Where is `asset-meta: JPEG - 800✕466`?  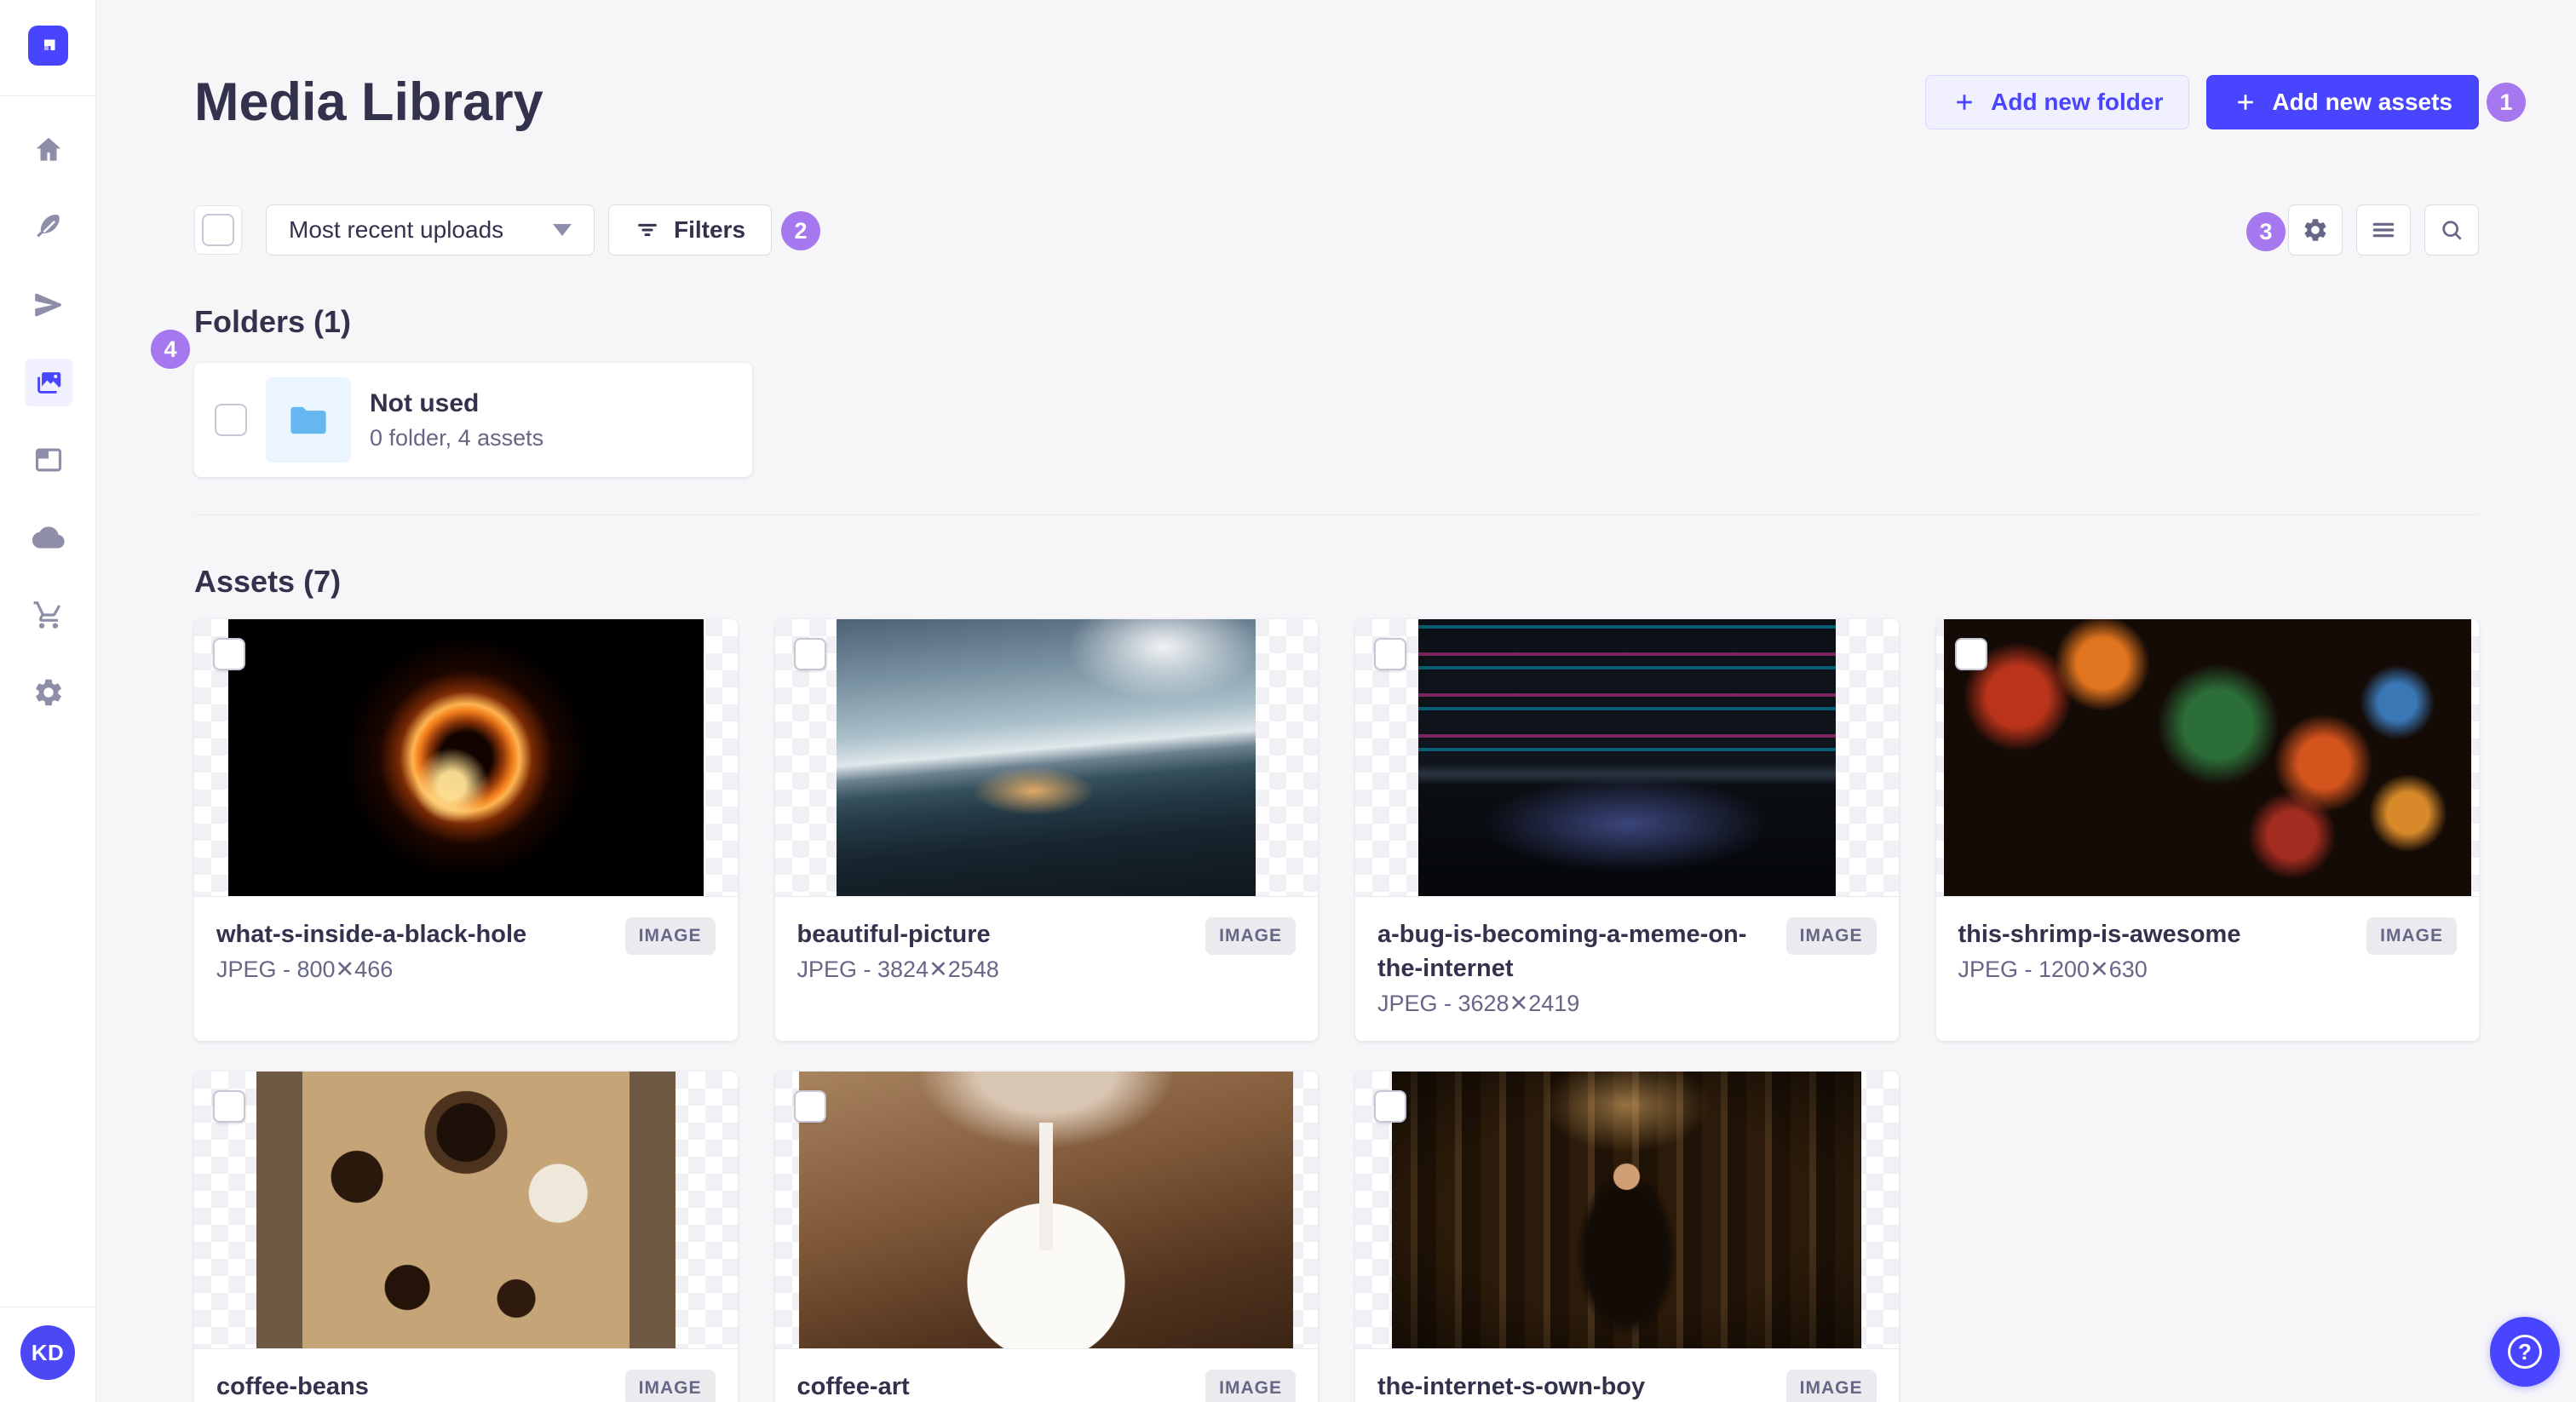
asset-meta: JPEG - 800✕466 is located at coordinates (305, 969).